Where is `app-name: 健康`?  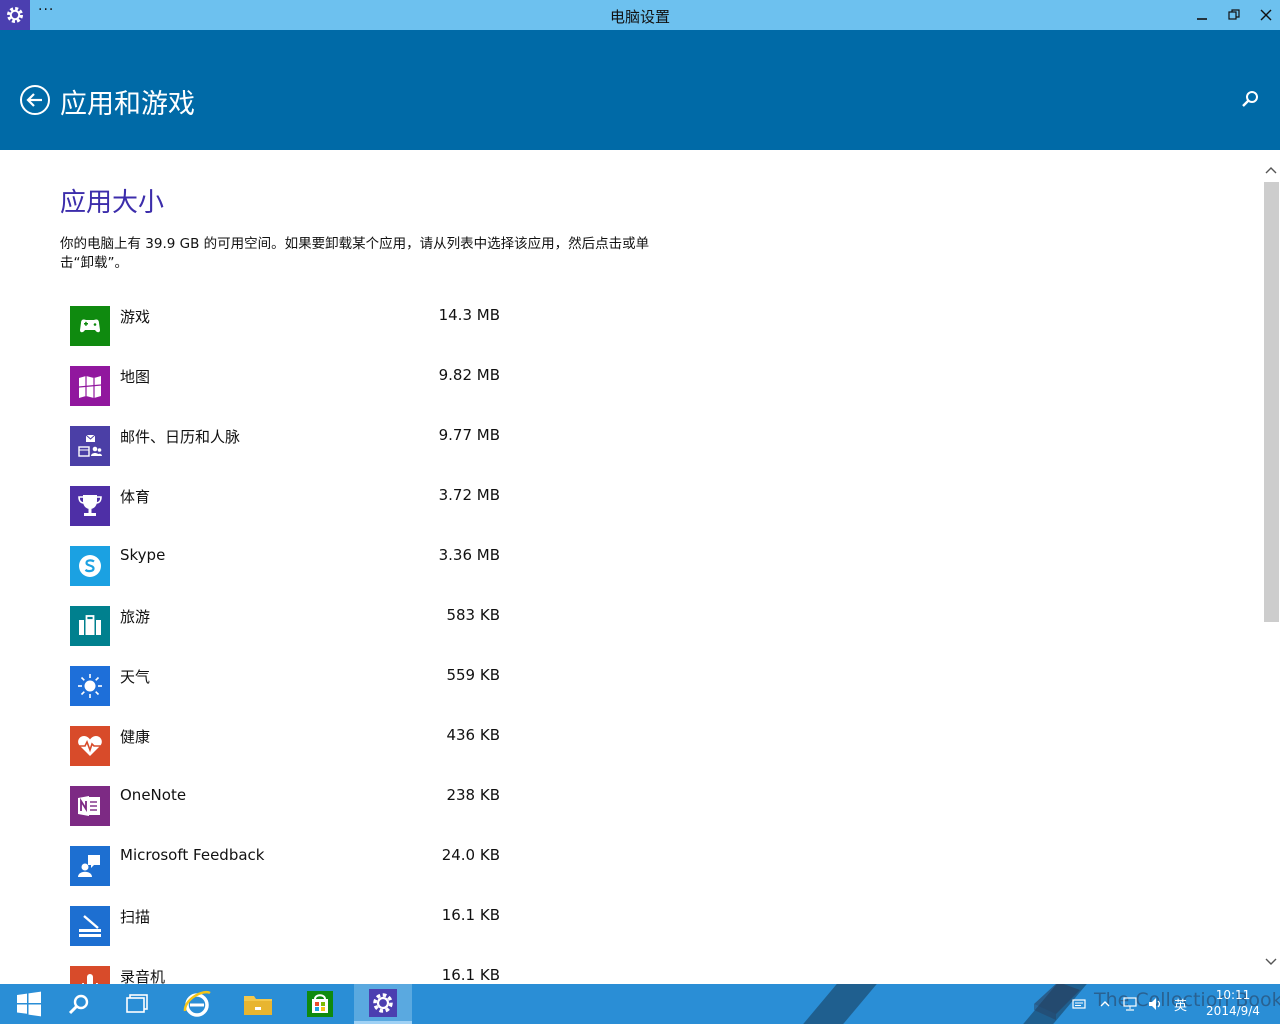
app-name: 健康 is located at coordinates (135, 737).